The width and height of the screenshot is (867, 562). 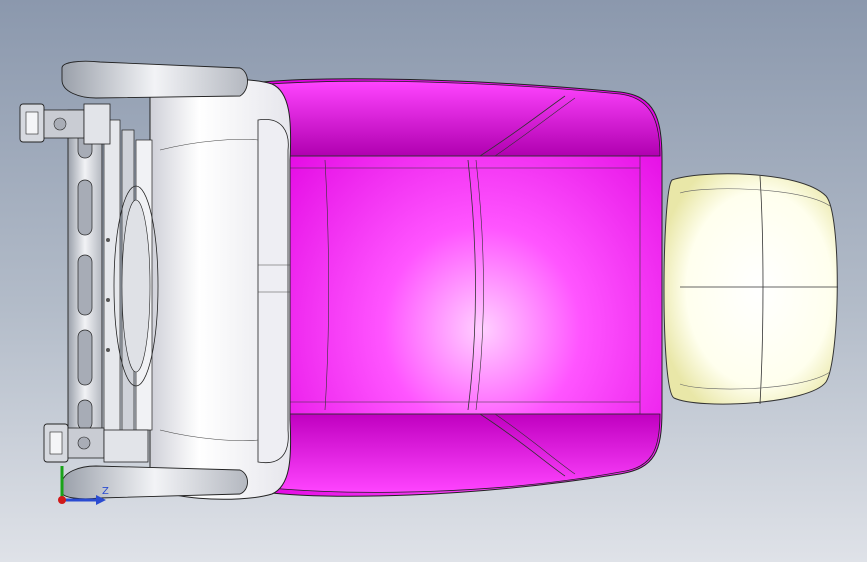 I want to click on z-axis-icon: Z, so click(x=85, y=495).